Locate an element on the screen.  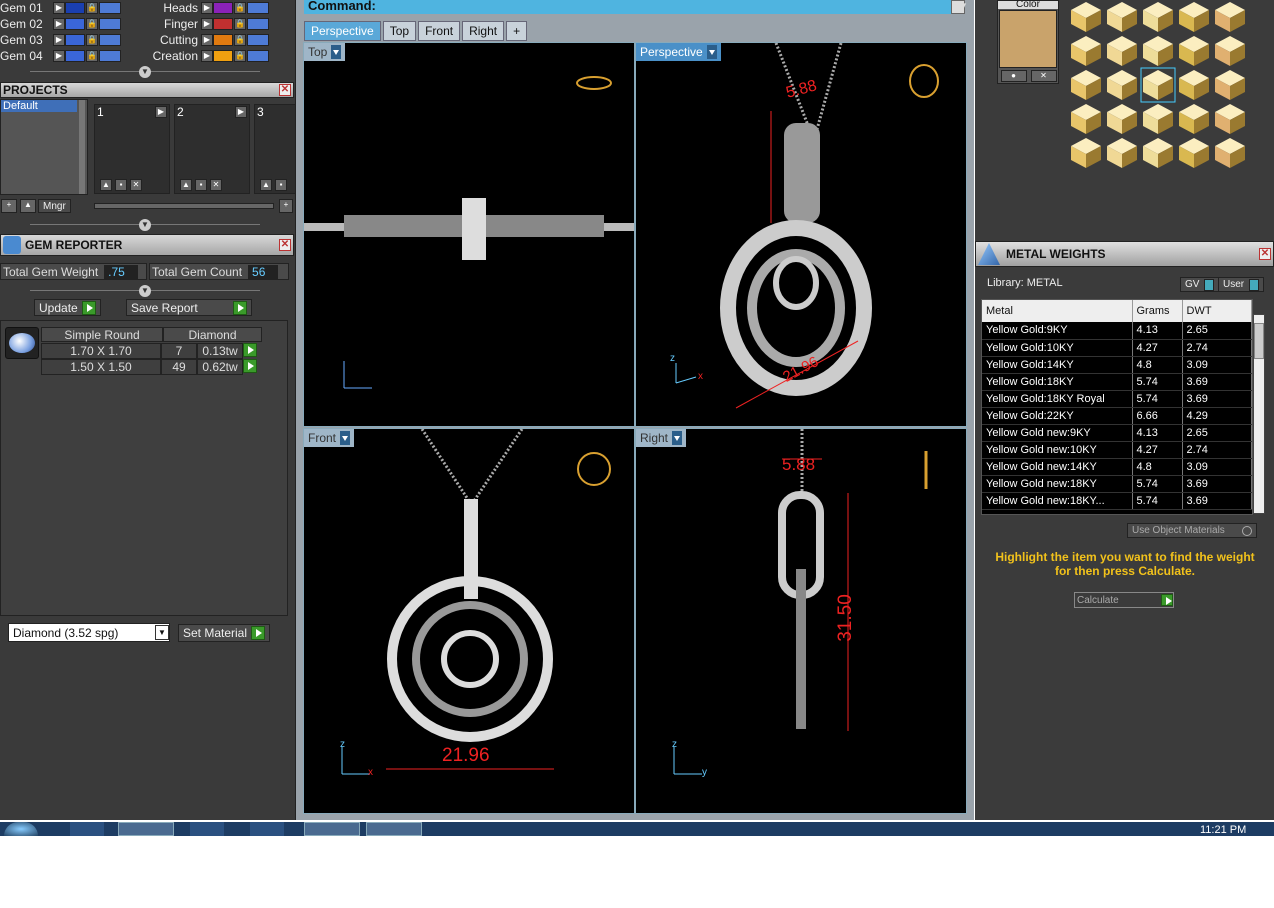
add-icon: + is located at coordinates (286, 206).